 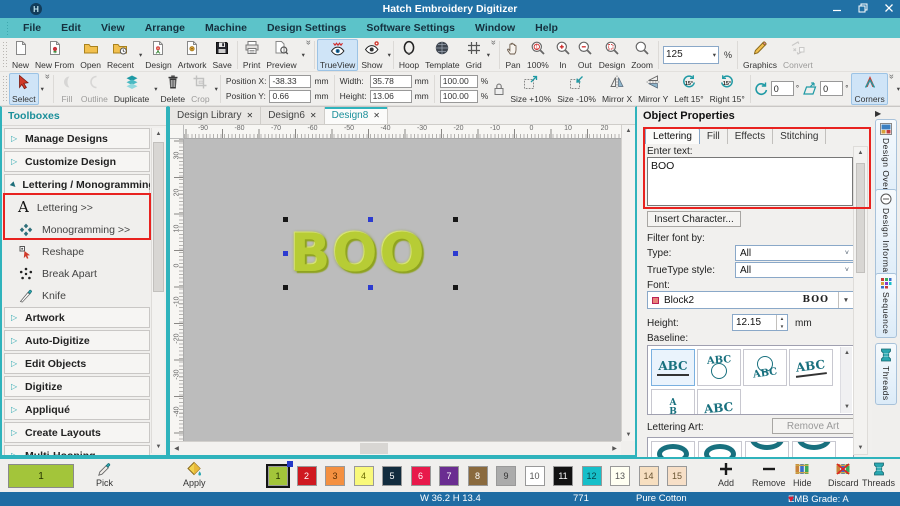 What do you see at coordinates (77, 409) in the screenshot?
I see `toolbox-section-appliqu: ▷ Appliqué` at bounding box center [77, 409].